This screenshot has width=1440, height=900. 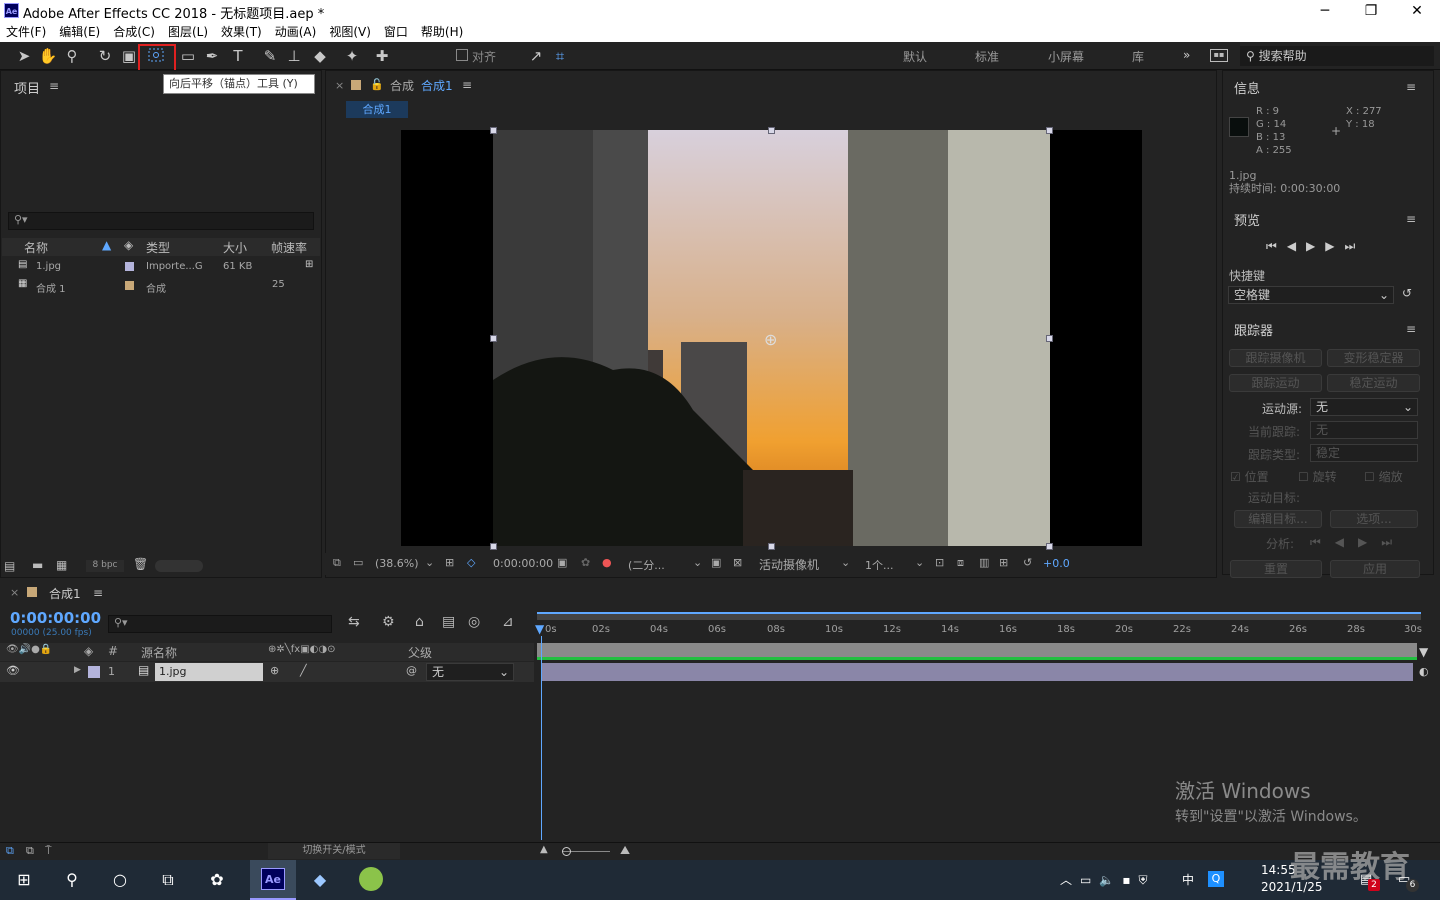 What do you see at coordinates (1375, 569) in the screenshot?
I see `apply-button: 应用` at bounding box center [1375, 569].